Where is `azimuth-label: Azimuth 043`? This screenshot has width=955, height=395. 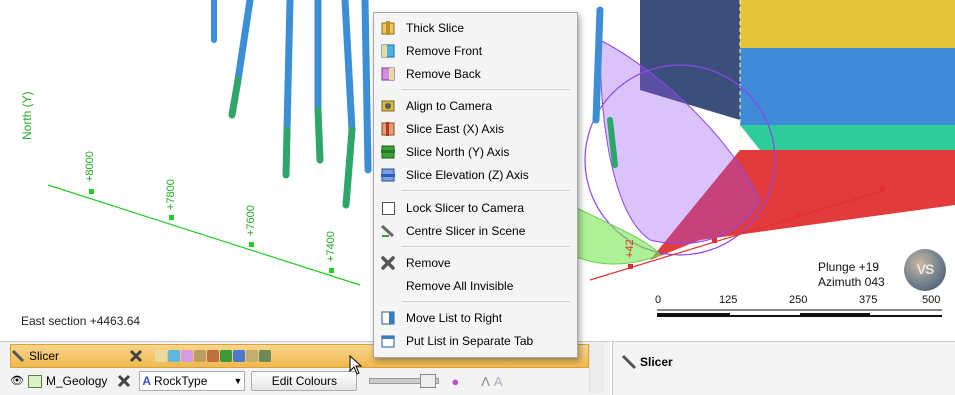
azimuth-label: Azimuth 043 is located at coordinates (851, 282).